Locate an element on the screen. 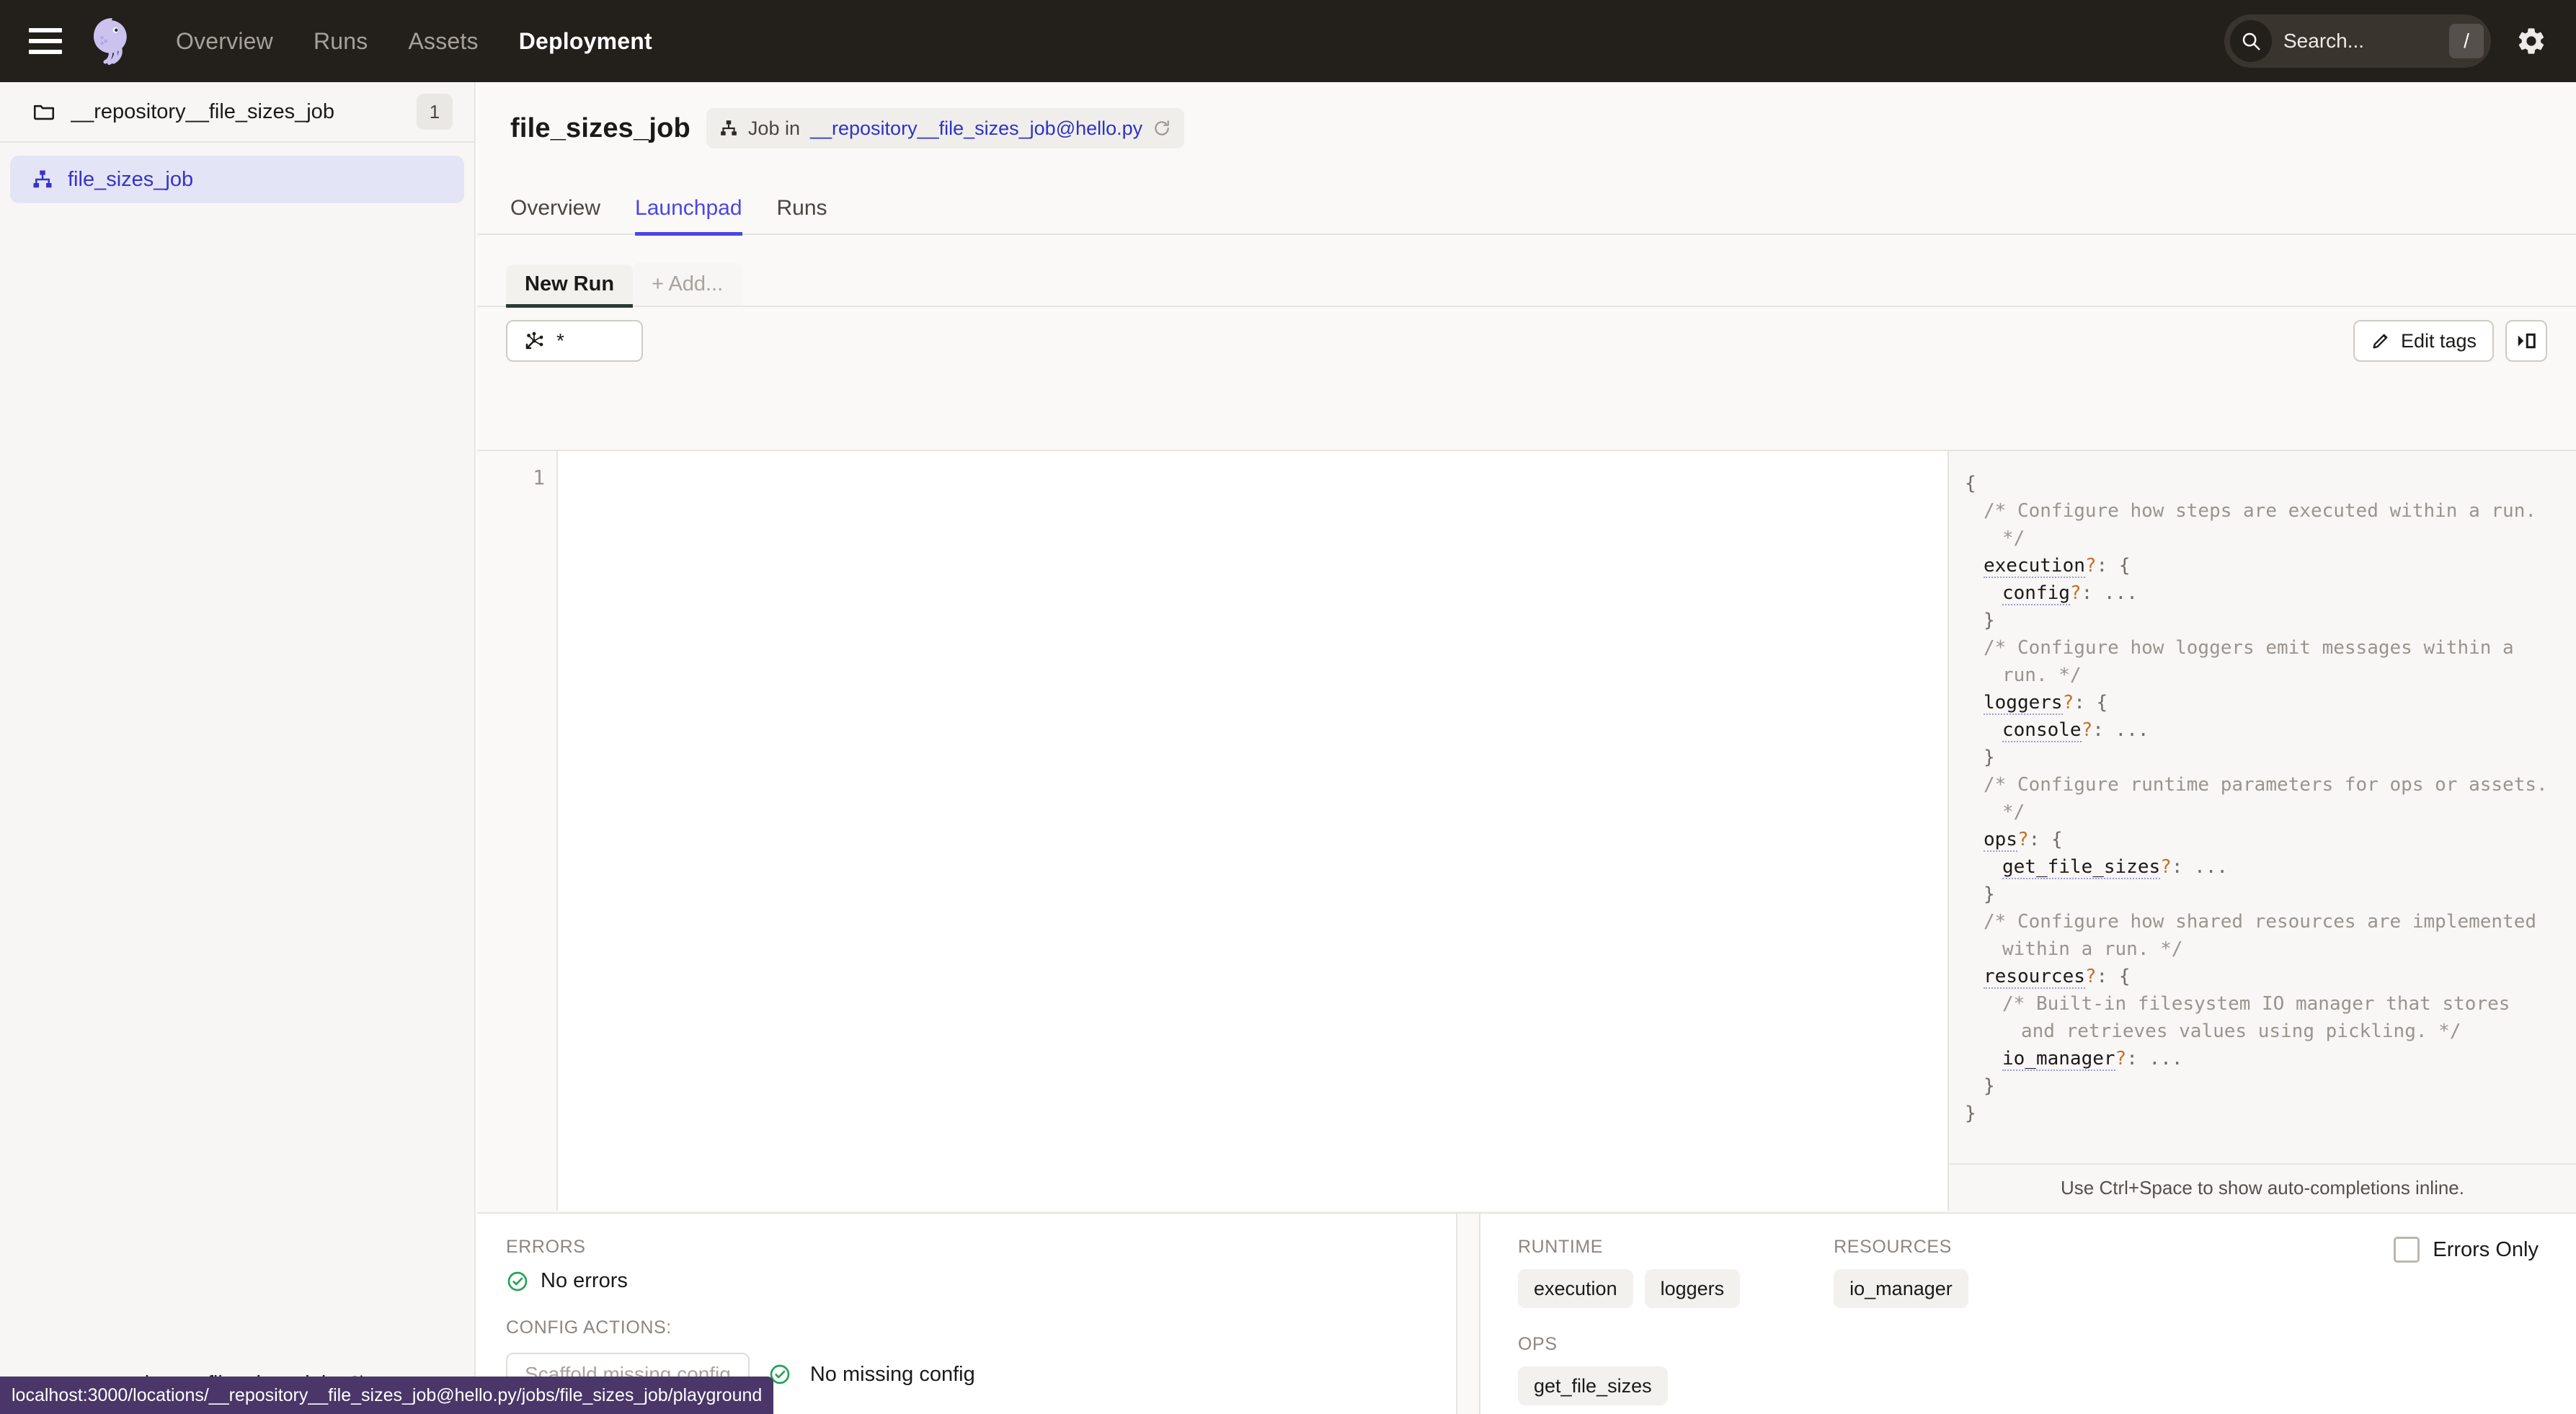 Image resolution: width=2576 pixels, height=1414 pixels. edit-tags-button: Edit tags is located at coordinates (2423, 341).